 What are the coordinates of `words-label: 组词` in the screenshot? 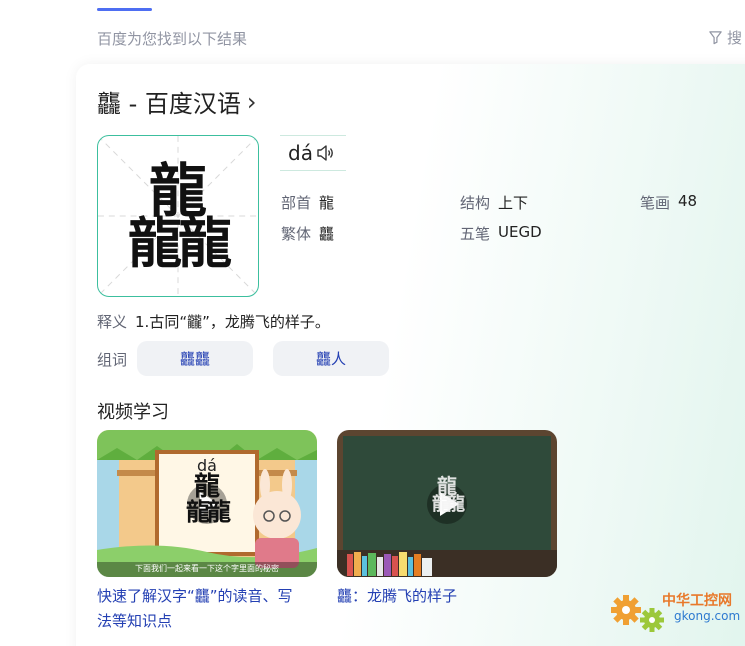 It's located at (112, 360).